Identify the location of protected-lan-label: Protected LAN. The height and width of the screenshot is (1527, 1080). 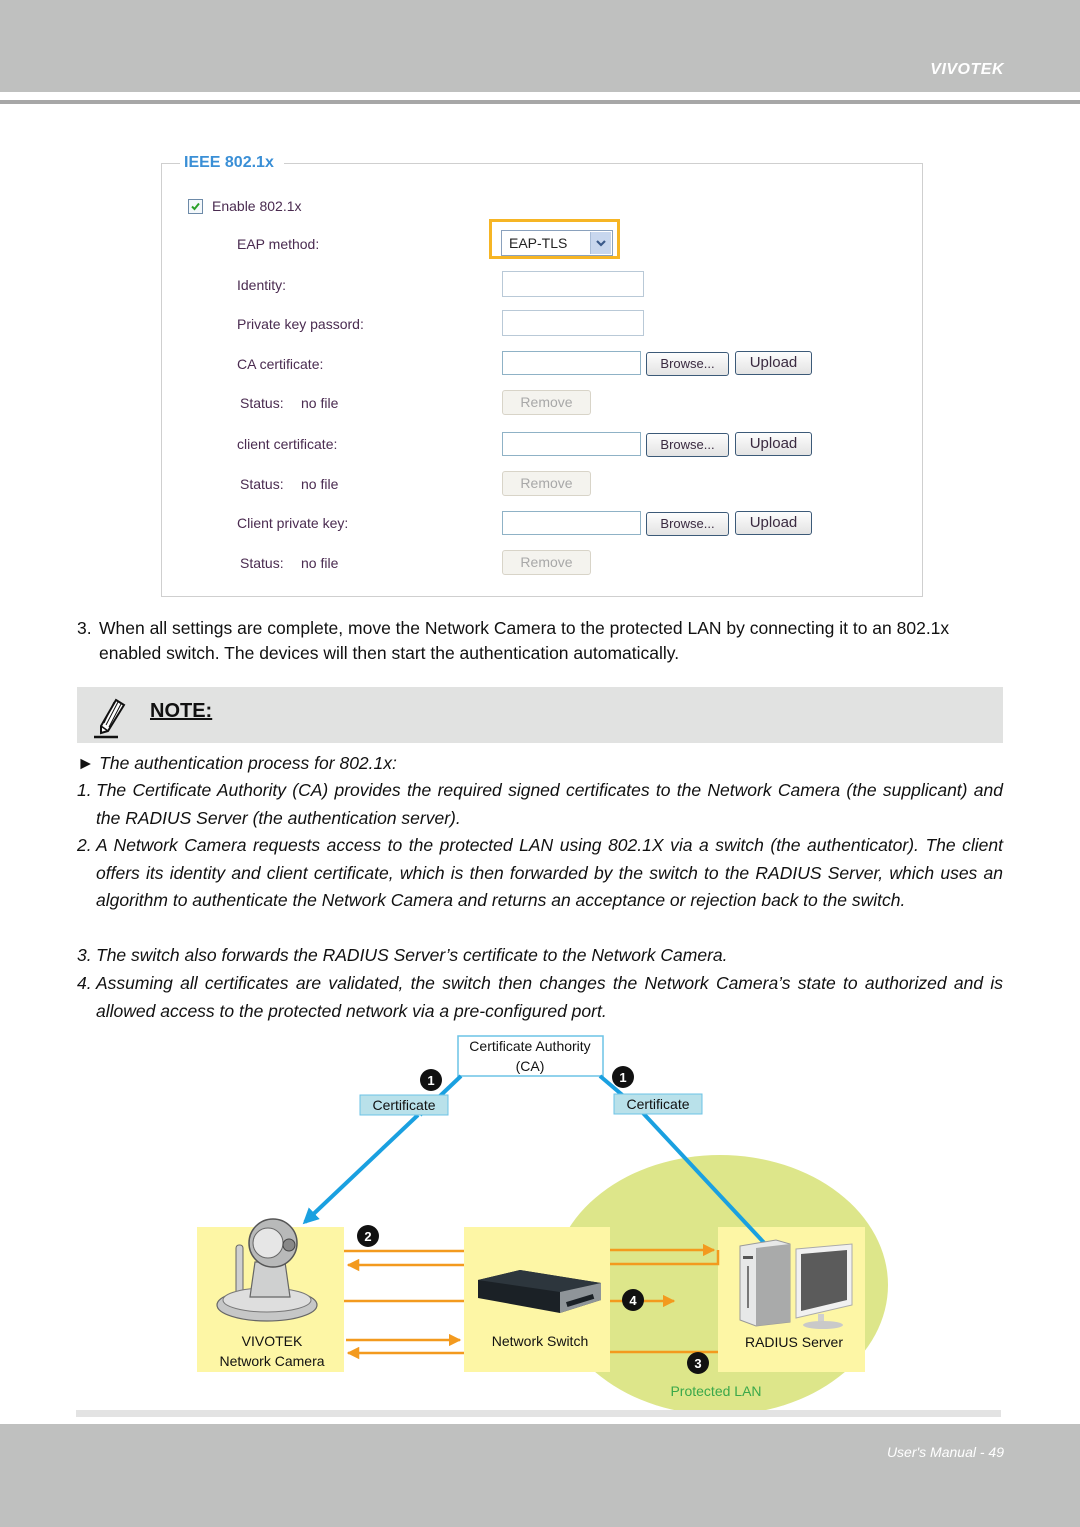
(715, 1391).